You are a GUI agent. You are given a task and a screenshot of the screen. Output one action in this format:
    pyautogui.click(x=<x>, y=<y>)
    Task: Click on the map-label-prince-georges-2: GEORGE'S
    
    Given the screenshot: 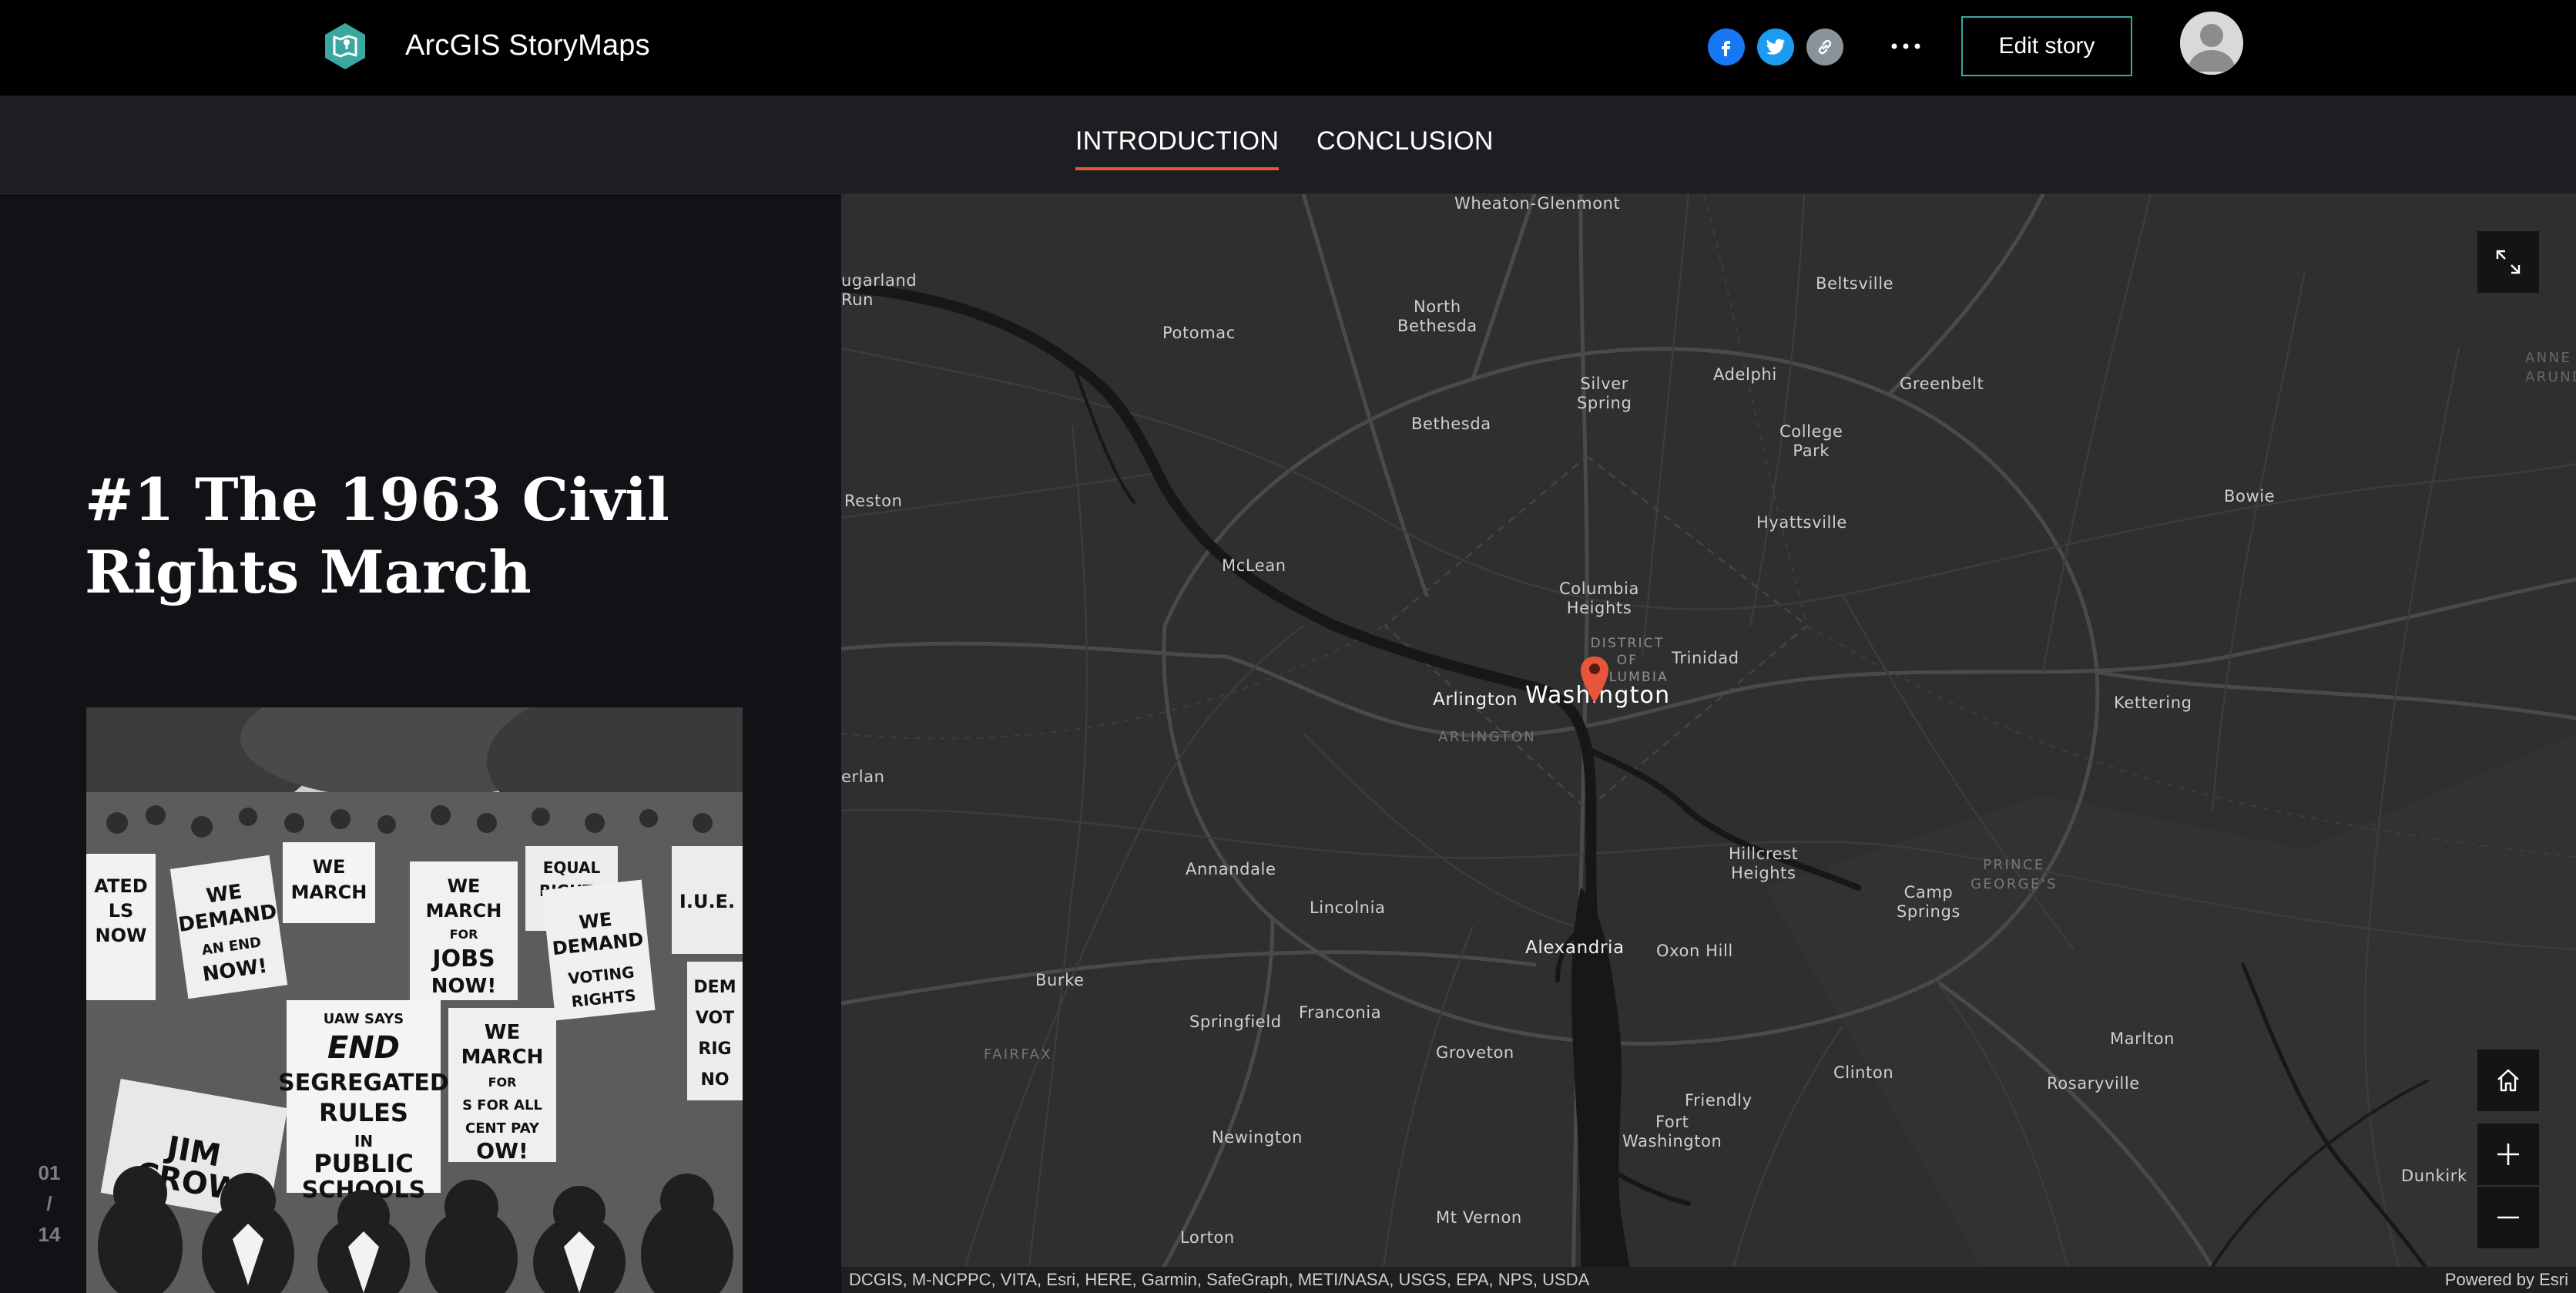 What is the action you would take?
    pyautogui.click(x=2014, y=884)
    